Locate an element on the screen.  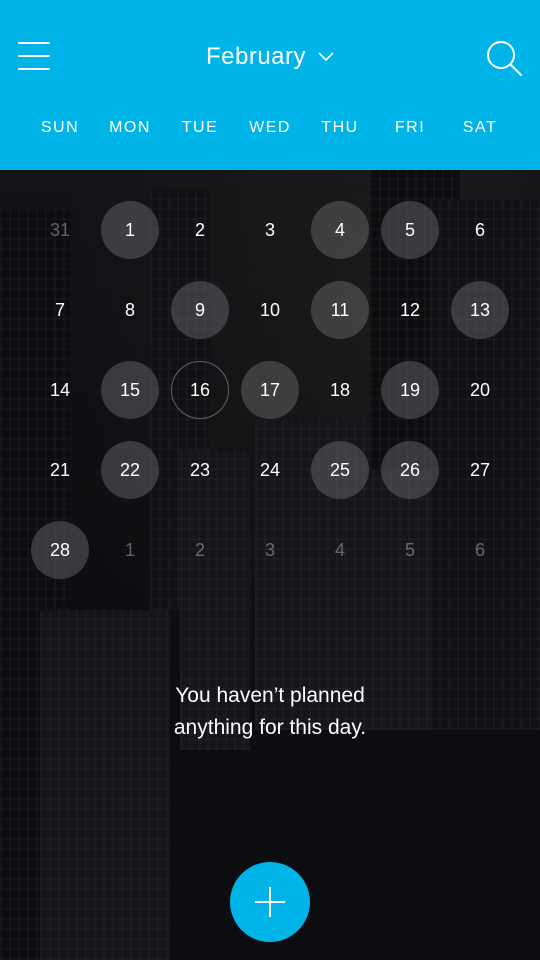
day-number: 9 is located at coordinates (200, 310).